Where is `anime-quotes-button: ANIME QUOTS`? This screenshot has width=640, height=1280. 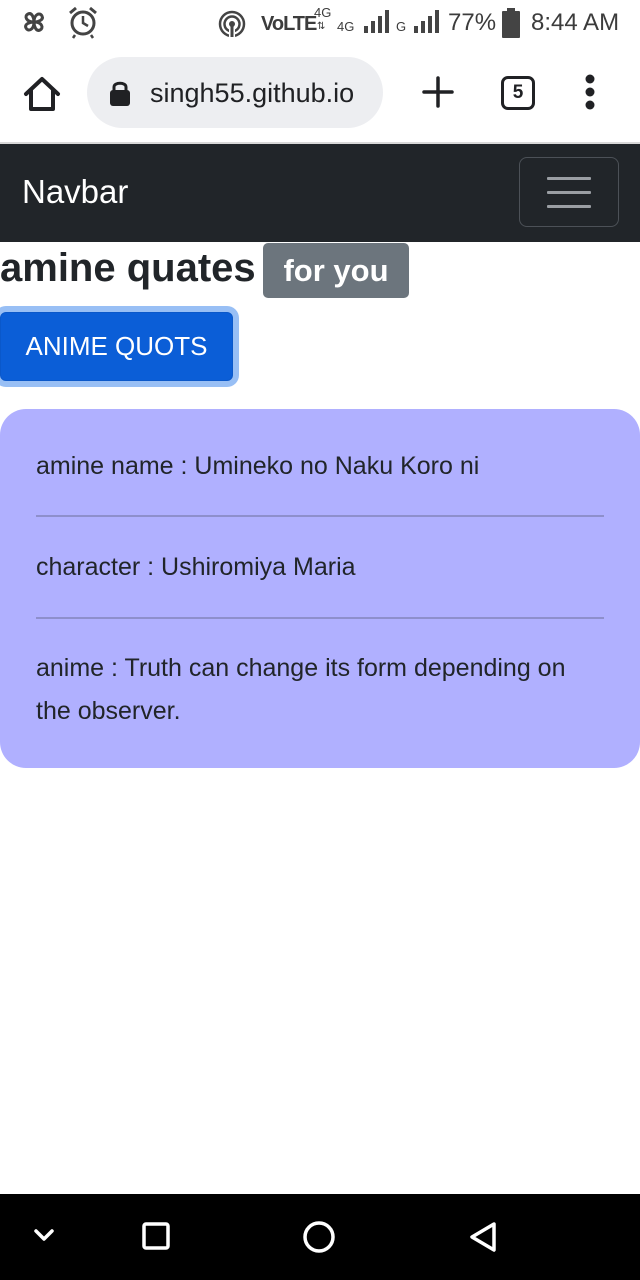
anime-quotes-button: ANIME QUOTS is located at coordinates (116, 346).